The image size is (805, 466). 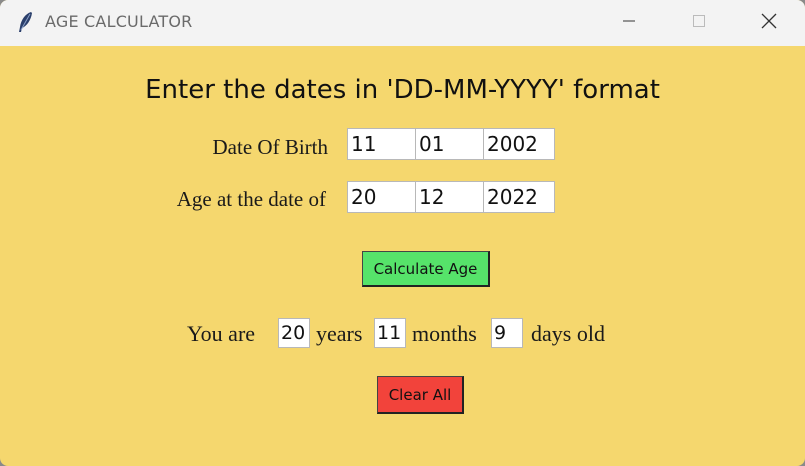 I want to click on result-prefix: You are, so click(x=221, y=333).